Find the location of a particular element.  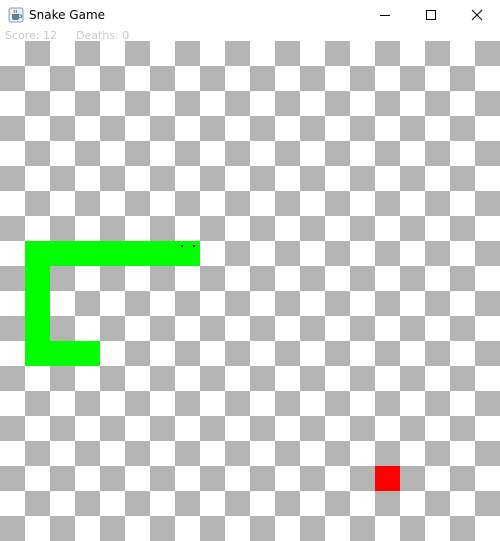

maximize-icon is located at coordinates (431, 15).